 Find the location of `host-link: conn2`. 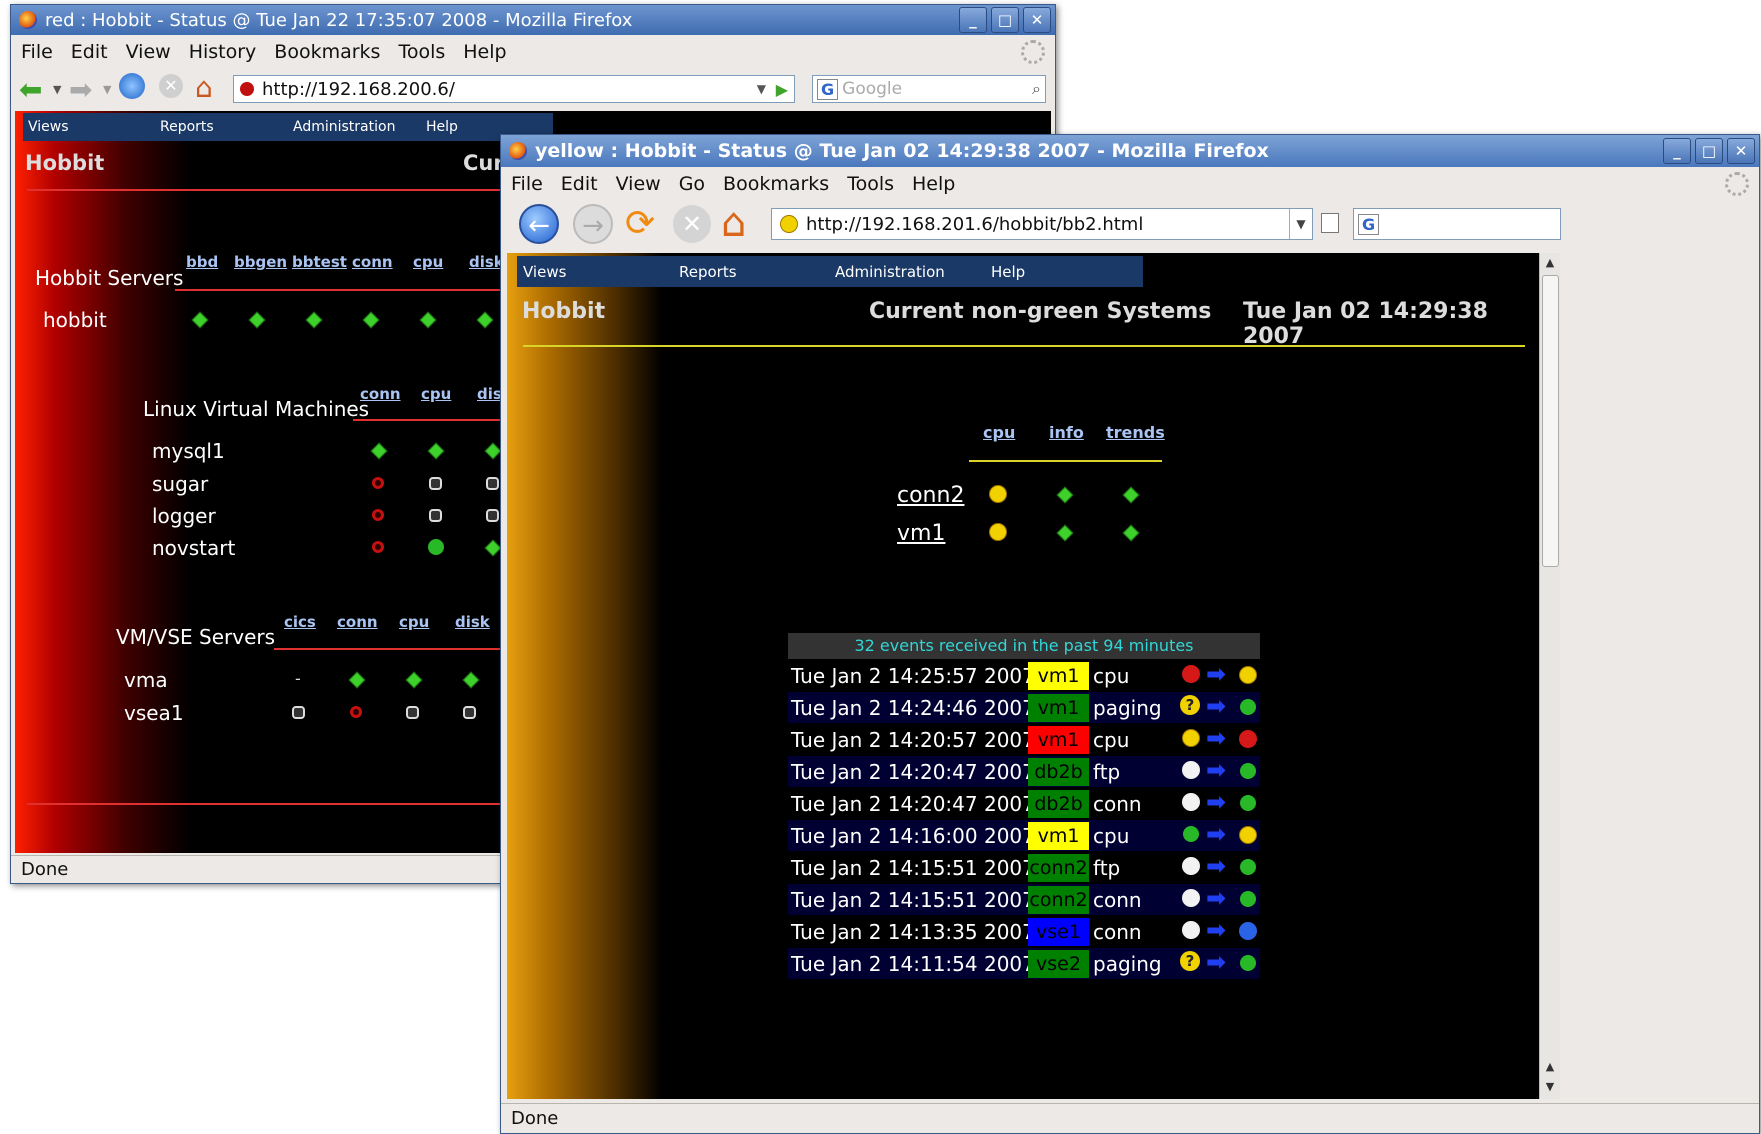

host-link: conn2 is located at coordinates (930, 495).